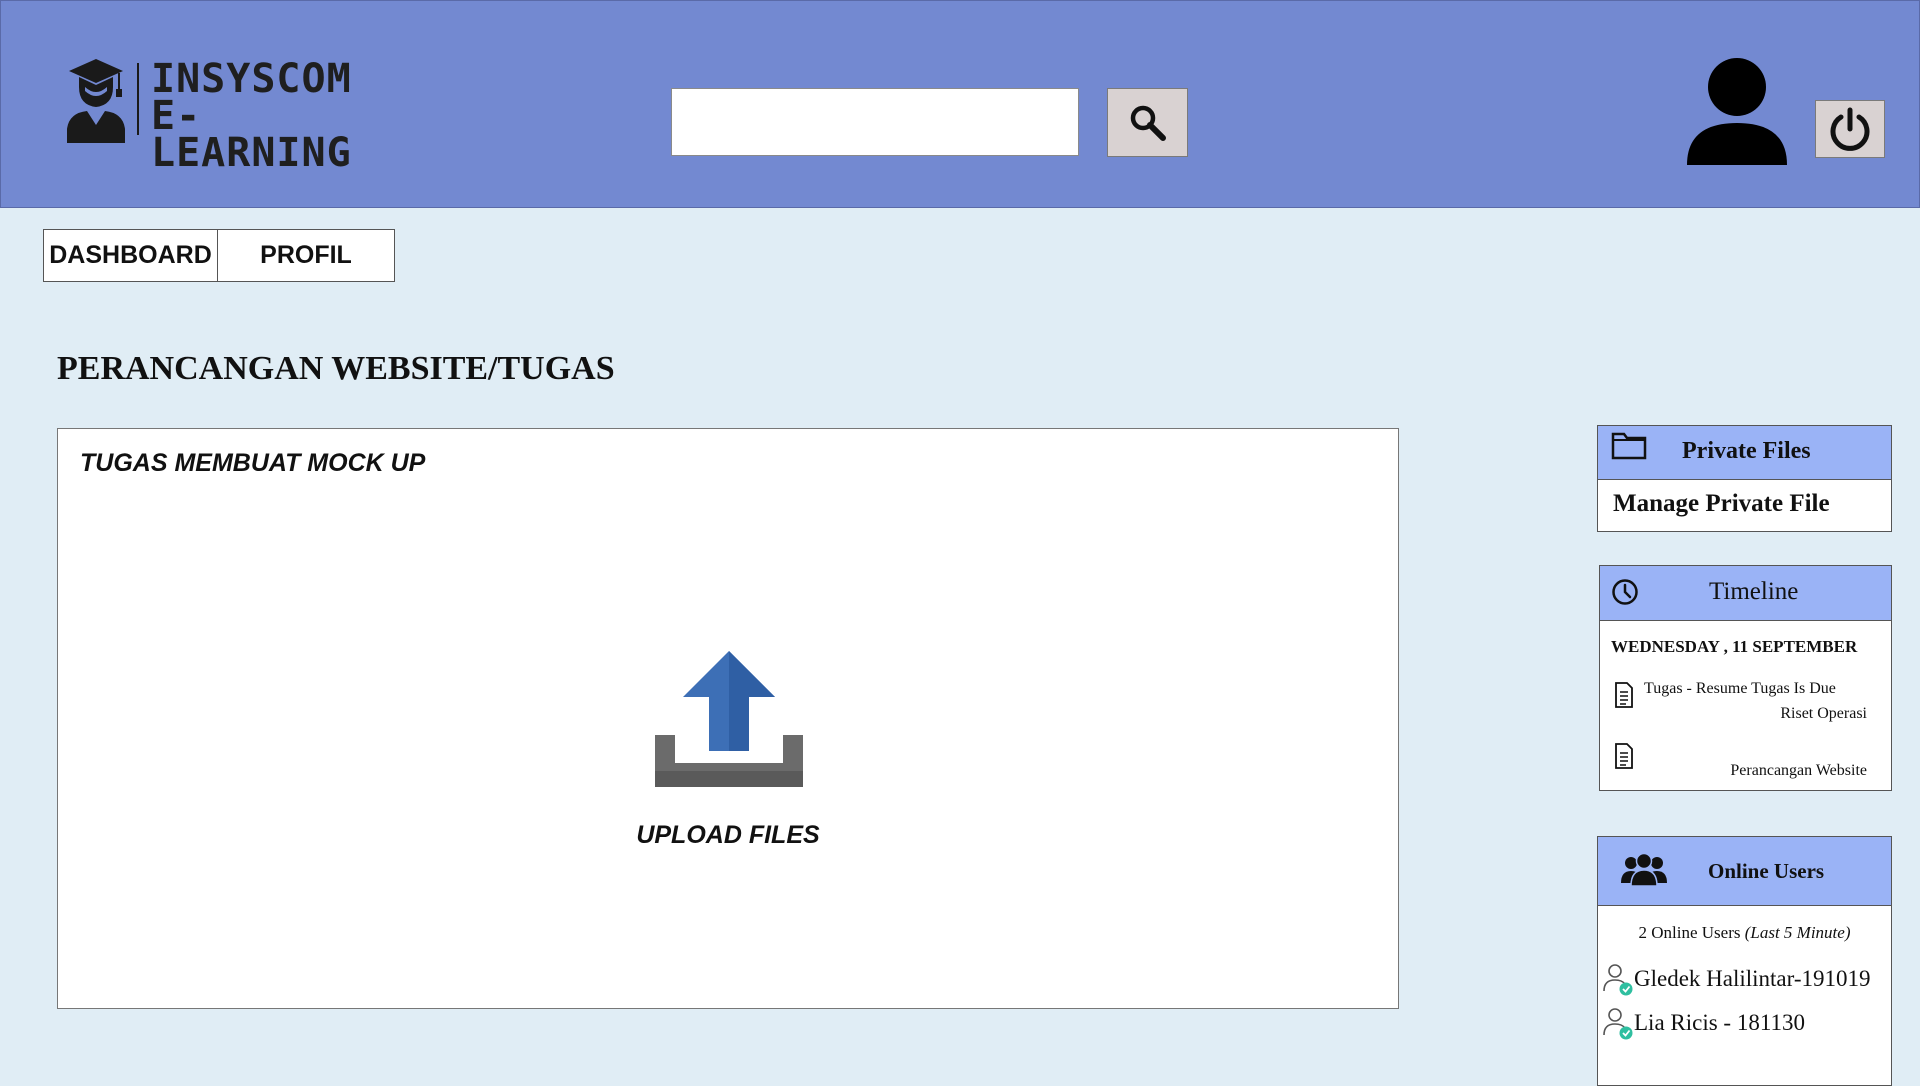 The height and width of the screenshot is (1086, 1920). Describe the element at coordinates (1719, 1022) in the screenshot. I see `online-user-name: Lia Ricis - 181130` at that location.